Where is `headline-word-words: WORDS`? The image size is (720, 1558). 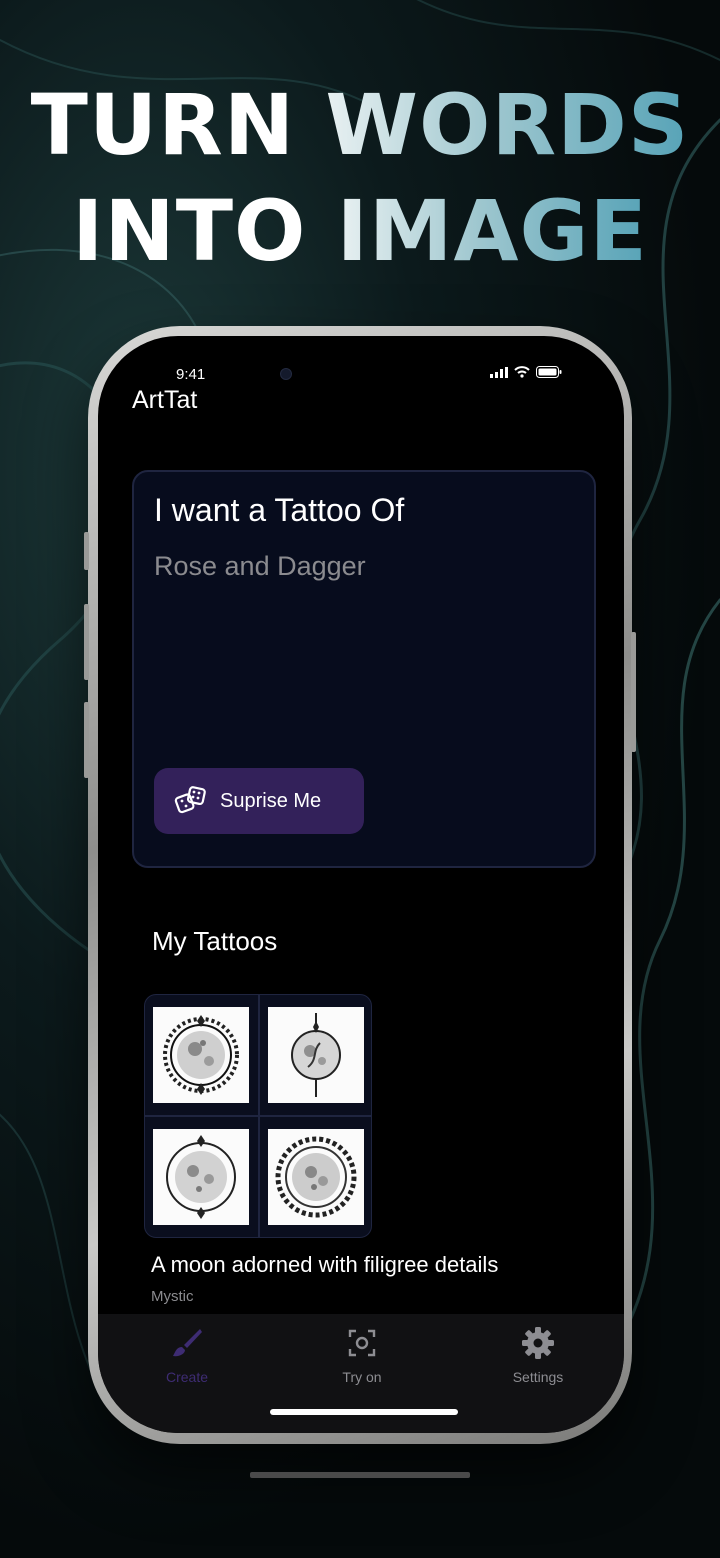 headline-word-words: WORDS is located at coordinates (507, 125).